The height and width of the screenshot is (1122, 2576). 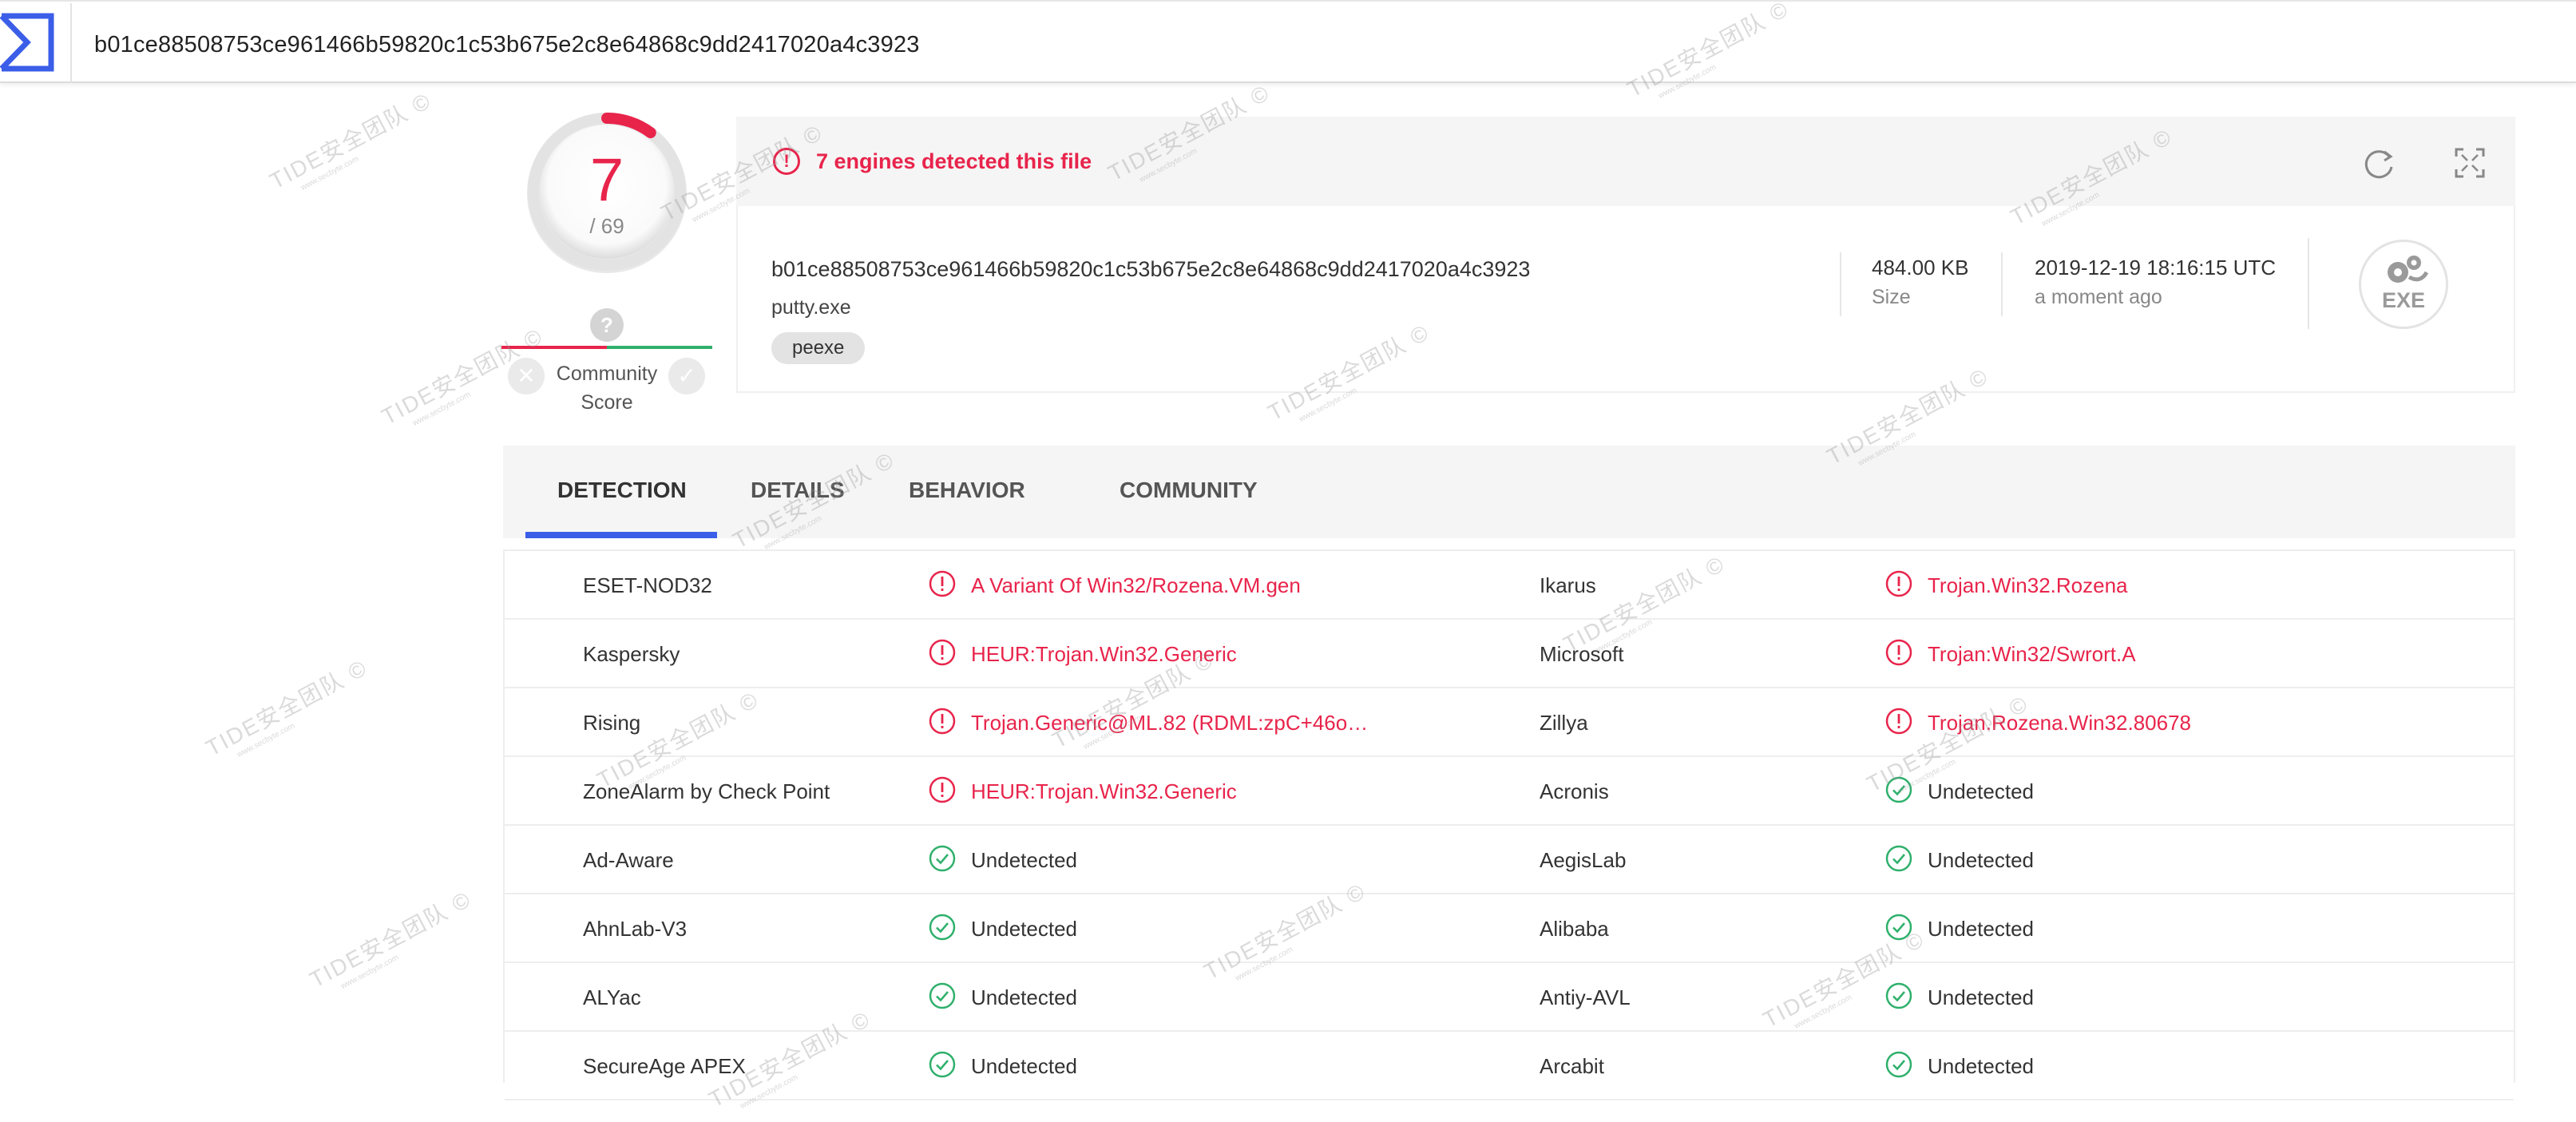 I want to click on vote-malicious-button: ✕, so click(x=526, y=376).